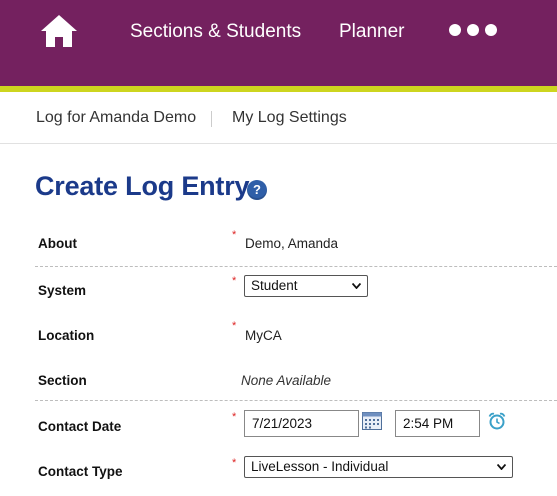 Image resolution: width=557 pixels, height=496 pixels. What do you see at coordinates (116, 118) in the screenshot?
I see `log-for-student-link: Log for Amanda Demo` at bounding box center [116, 118].